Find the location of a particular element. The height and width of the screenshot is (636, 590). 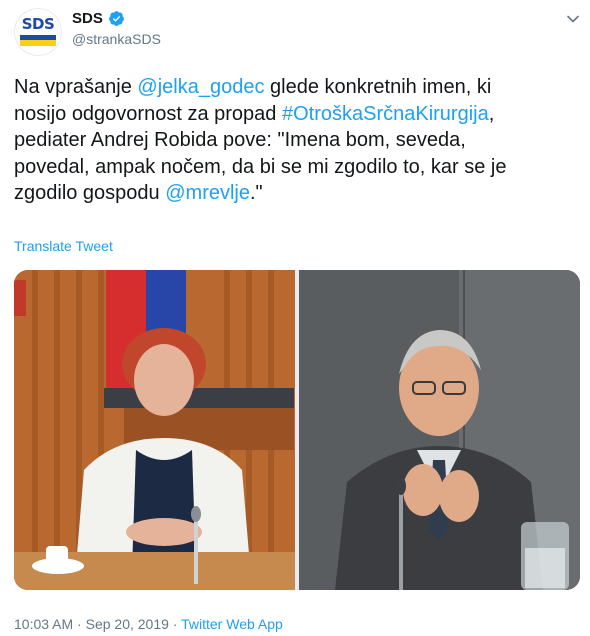

avatar-logo-yellow-bar is located at coordinates (38, 43).